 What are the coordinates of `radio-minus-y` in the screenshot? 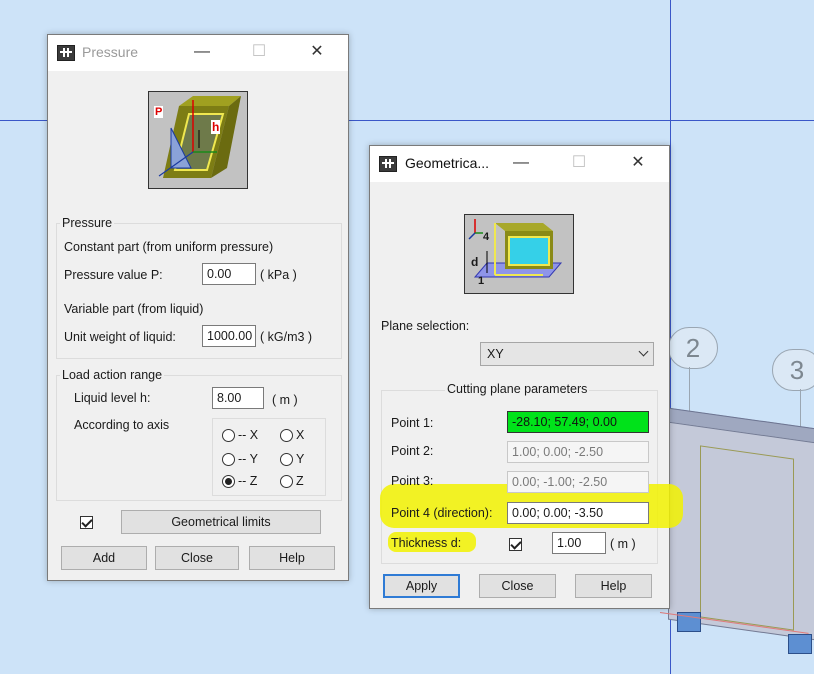 It's located at (228, 459).